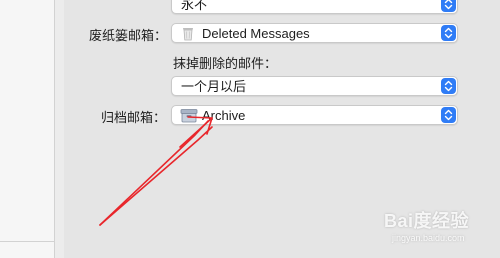 Image resolution: width=500 pixels, height=258 pixels. Describe the element at coordinates (428, 238) in the screenshot. I see `watermark-url: jingyan.baidu.com` at that location.